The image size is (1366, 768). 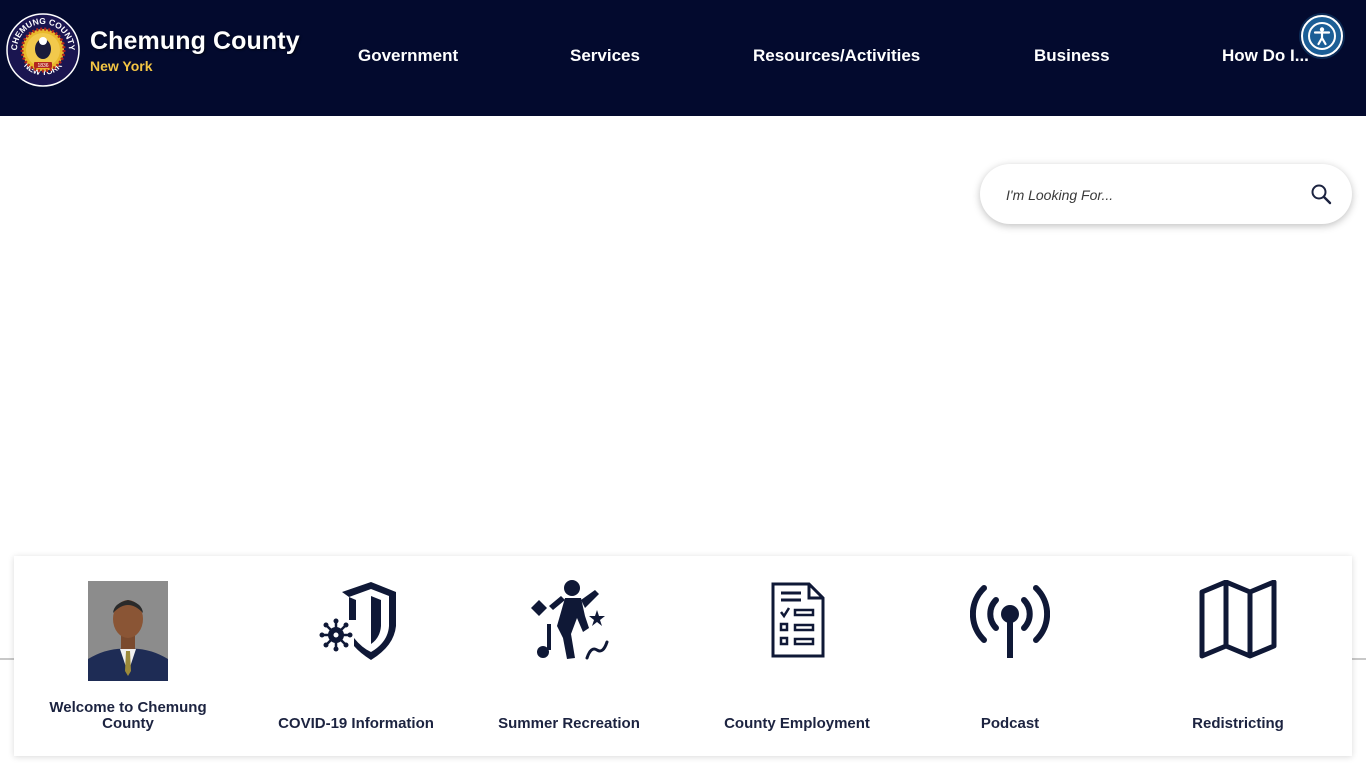 I want to click on quick-link-label: Redistricting, so click(x=1238, y=723).